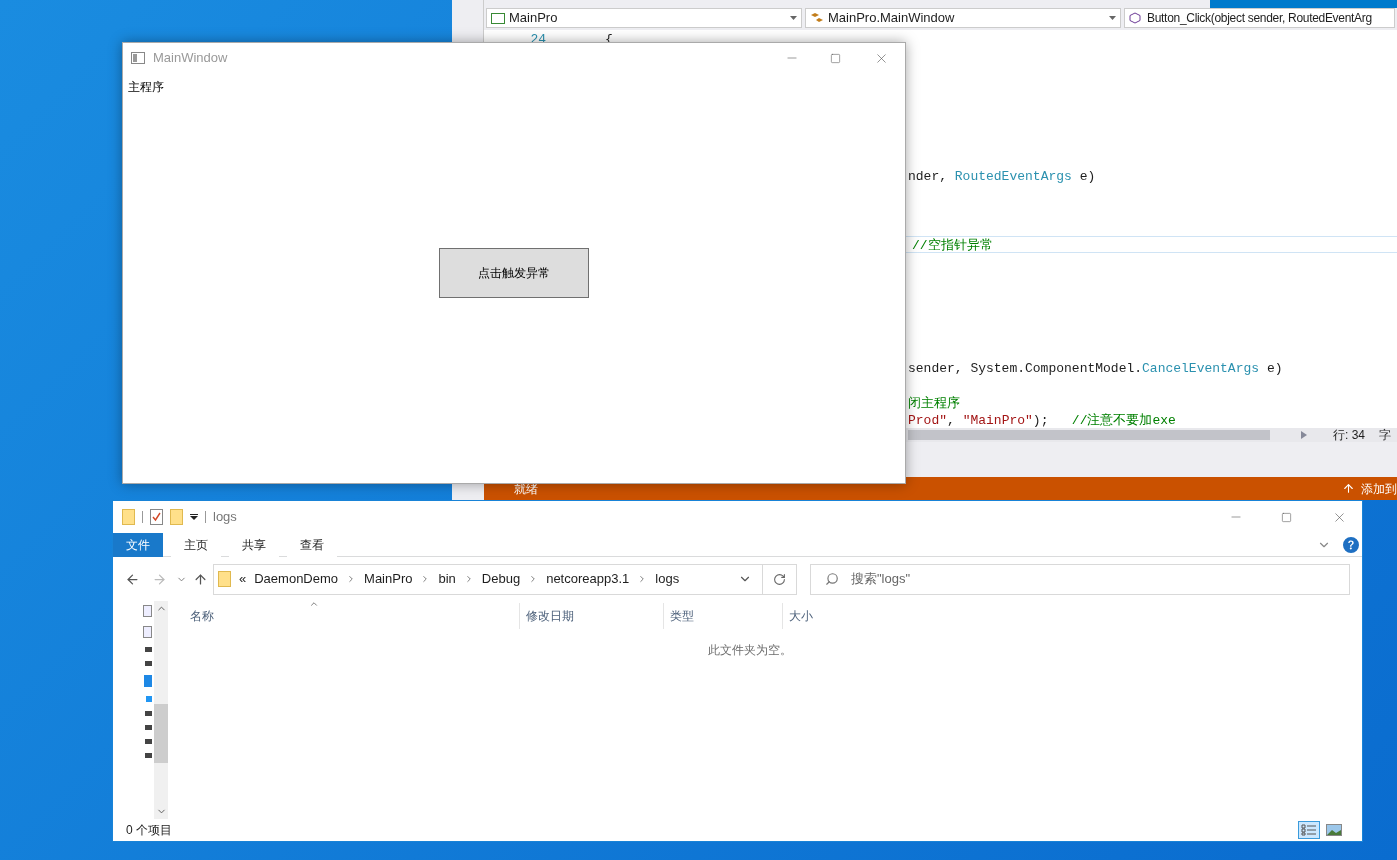 Image resolution: width=1397 pixels, height=860 pixels. I want to click on search-field: 搜索"logs", so click(1080, 579).